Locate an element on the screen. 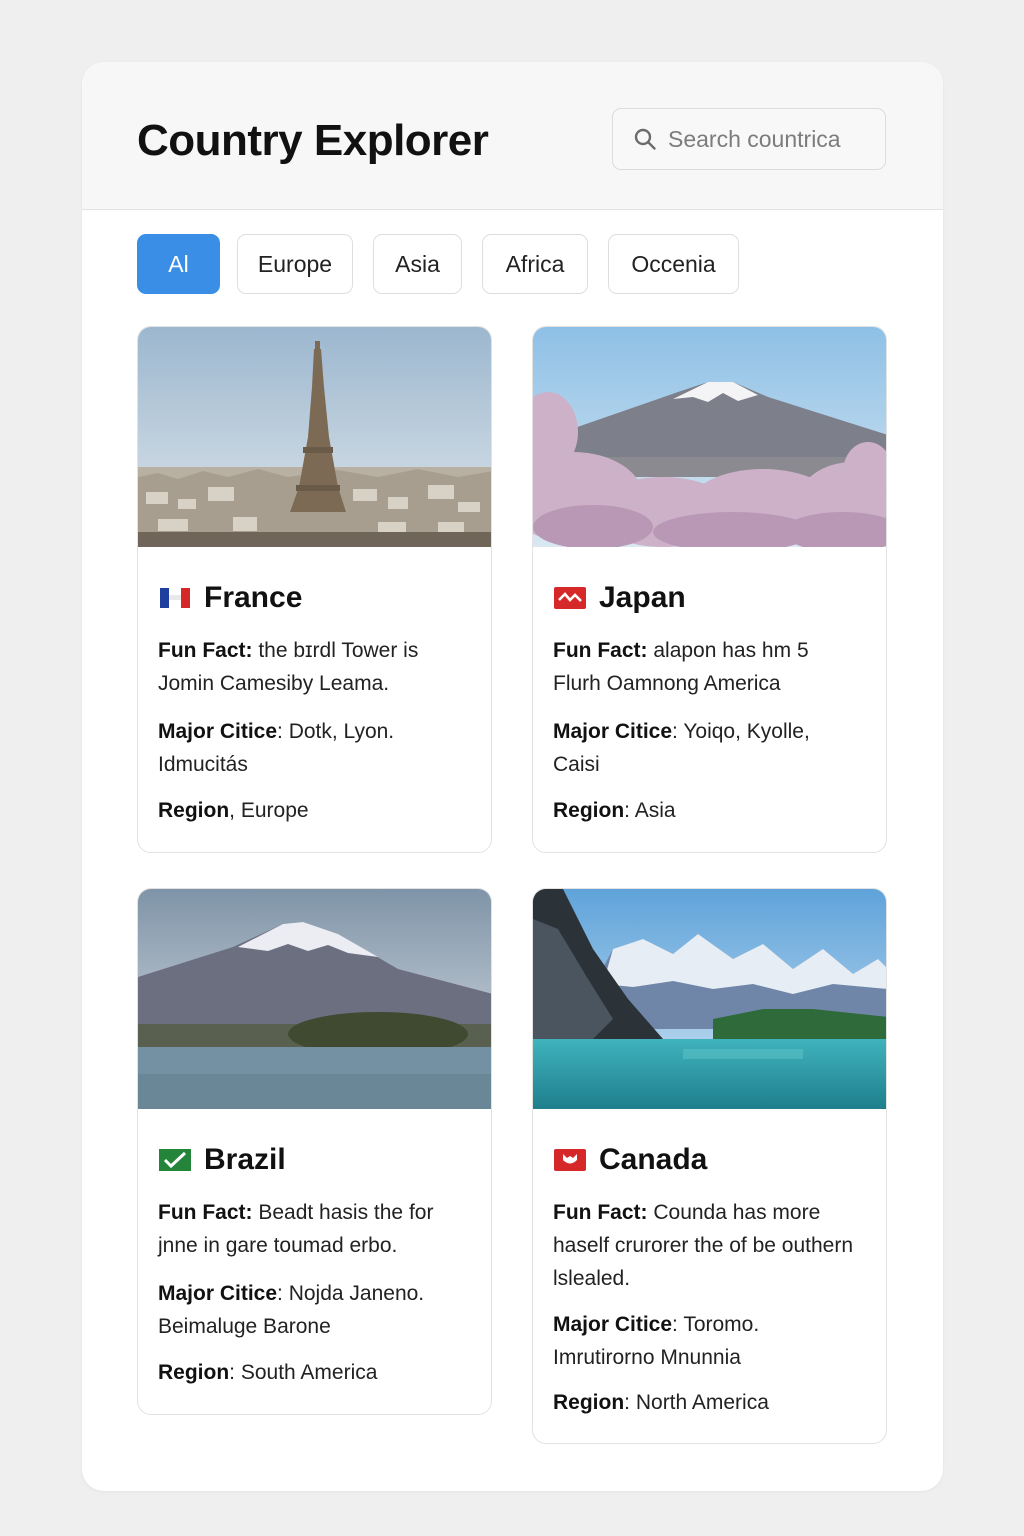  region: Region: South America is located at coordinates (268, 1372).